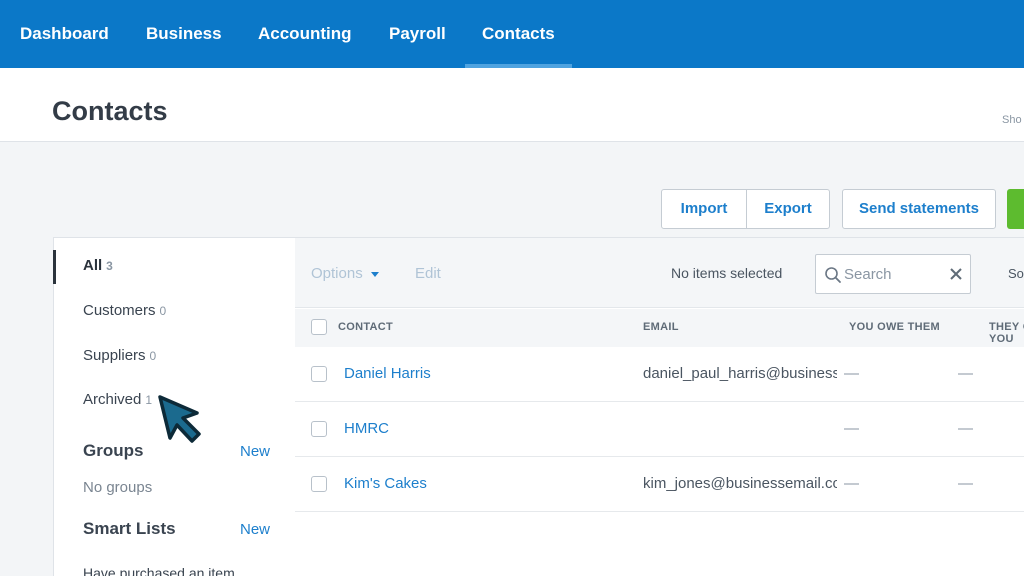 Image resolution: width=1024 pixels, height=576 pixels. I want to click on close-icon, so click(956, 274).